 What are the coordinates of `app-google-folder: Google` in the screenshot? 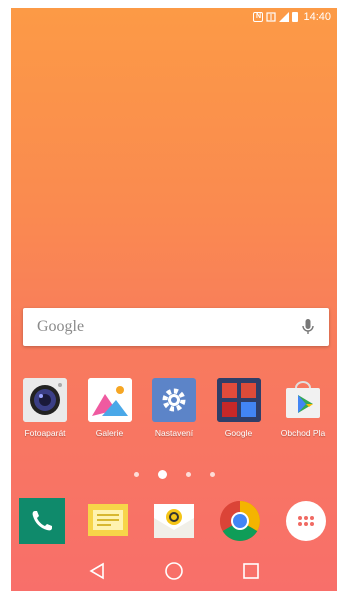 It's located at (239, 408).